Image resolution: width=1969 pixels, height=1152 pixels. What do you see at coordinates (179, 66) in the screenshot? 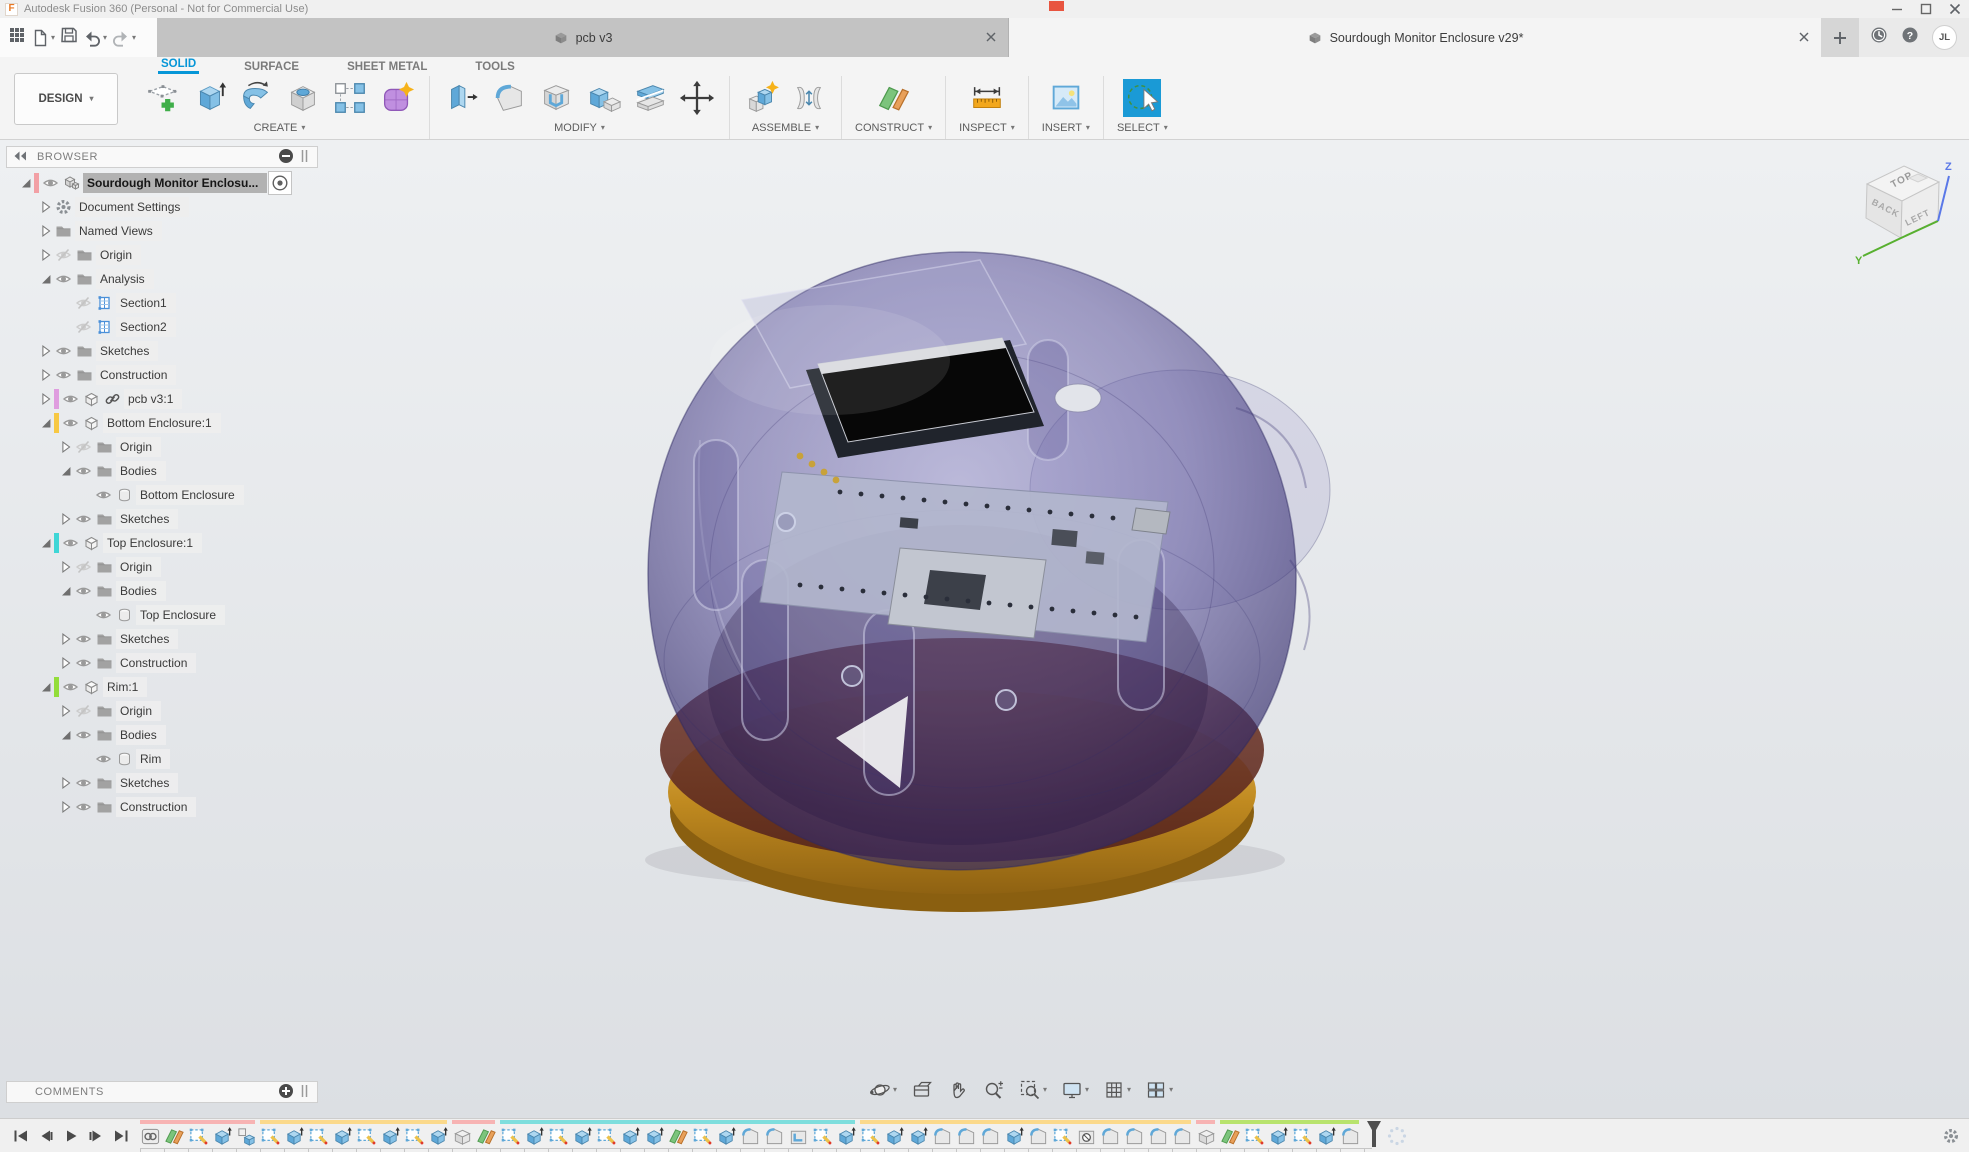
I see `ribbon-tab-solid: SOLID` at bounding box center [179, 66].